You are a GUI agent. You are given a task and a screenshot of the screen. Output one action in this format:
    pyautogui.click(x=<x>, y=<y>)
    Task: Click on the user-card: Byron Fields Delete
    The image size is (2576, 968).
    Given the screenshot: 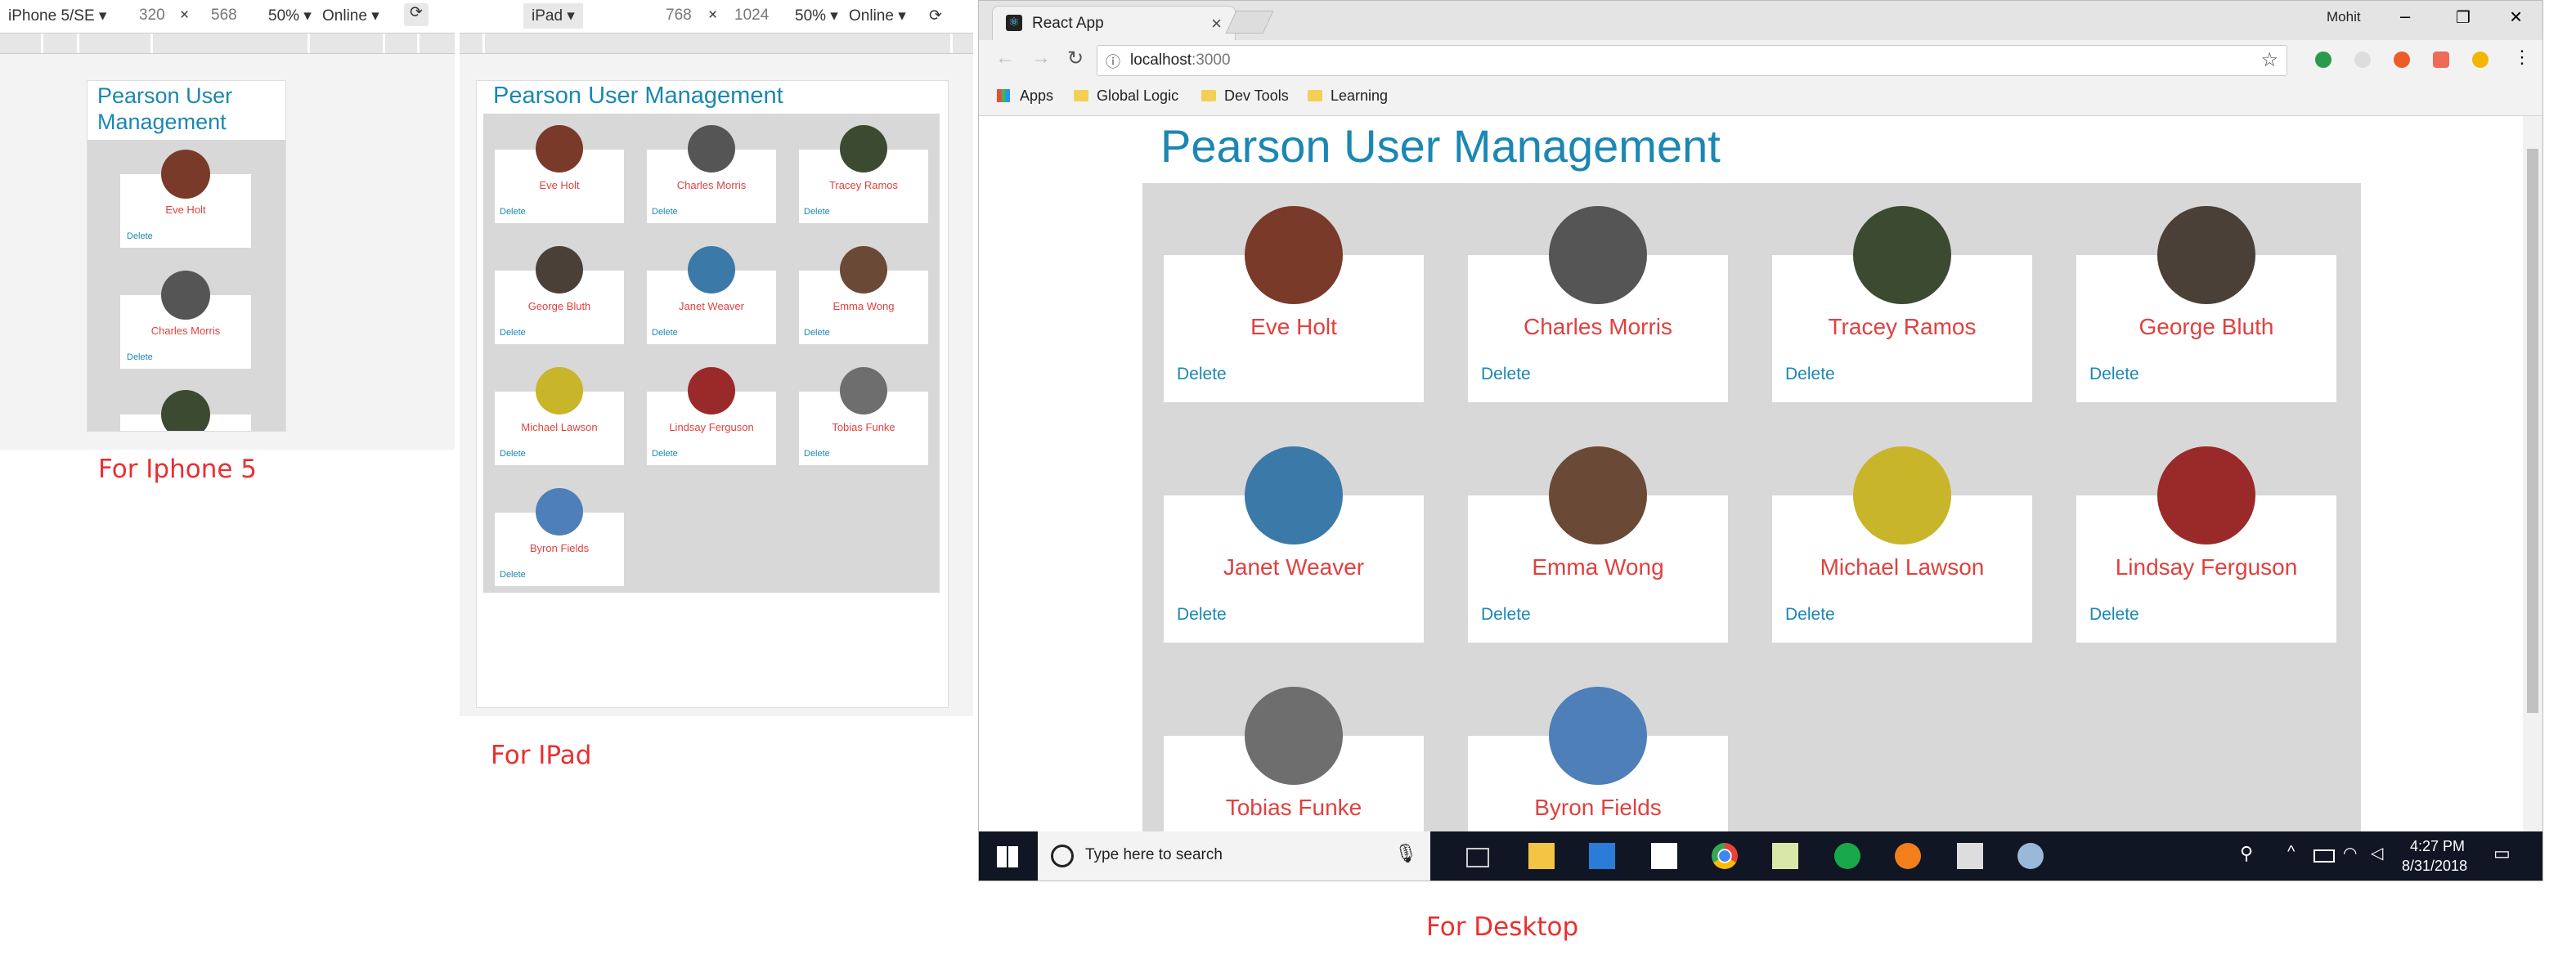 What is the action you would take?
    pyautogui.click(x=559, y=537)
    